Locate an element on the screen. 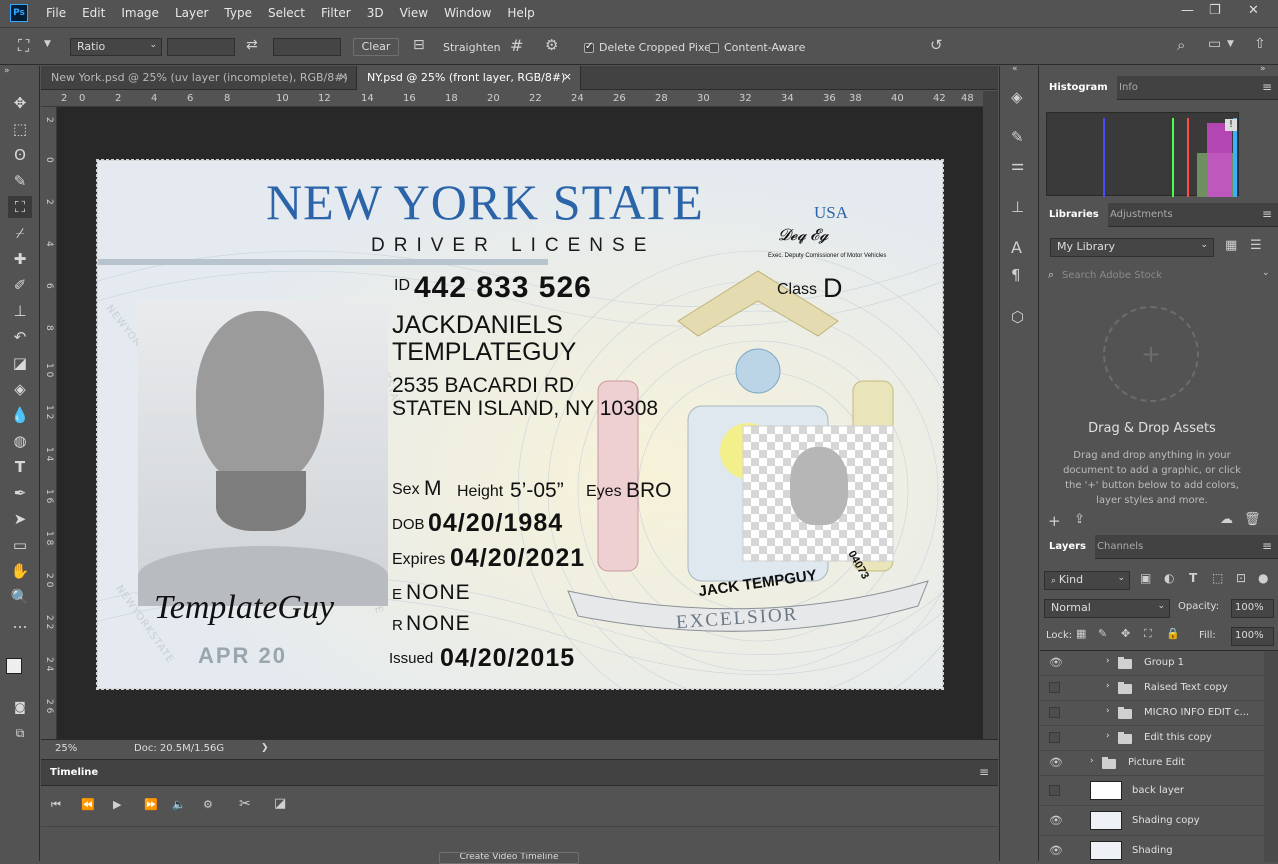 The height and width of the screenshot is (864, 1278). fill-input: 100% is located at coordinates (1252, 636).